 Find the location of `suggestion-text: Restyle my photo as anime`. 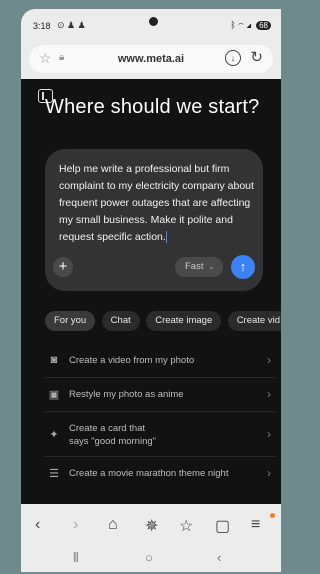

suggestion-text: Restyle my photo as anime is located at coordinates (126, 394).